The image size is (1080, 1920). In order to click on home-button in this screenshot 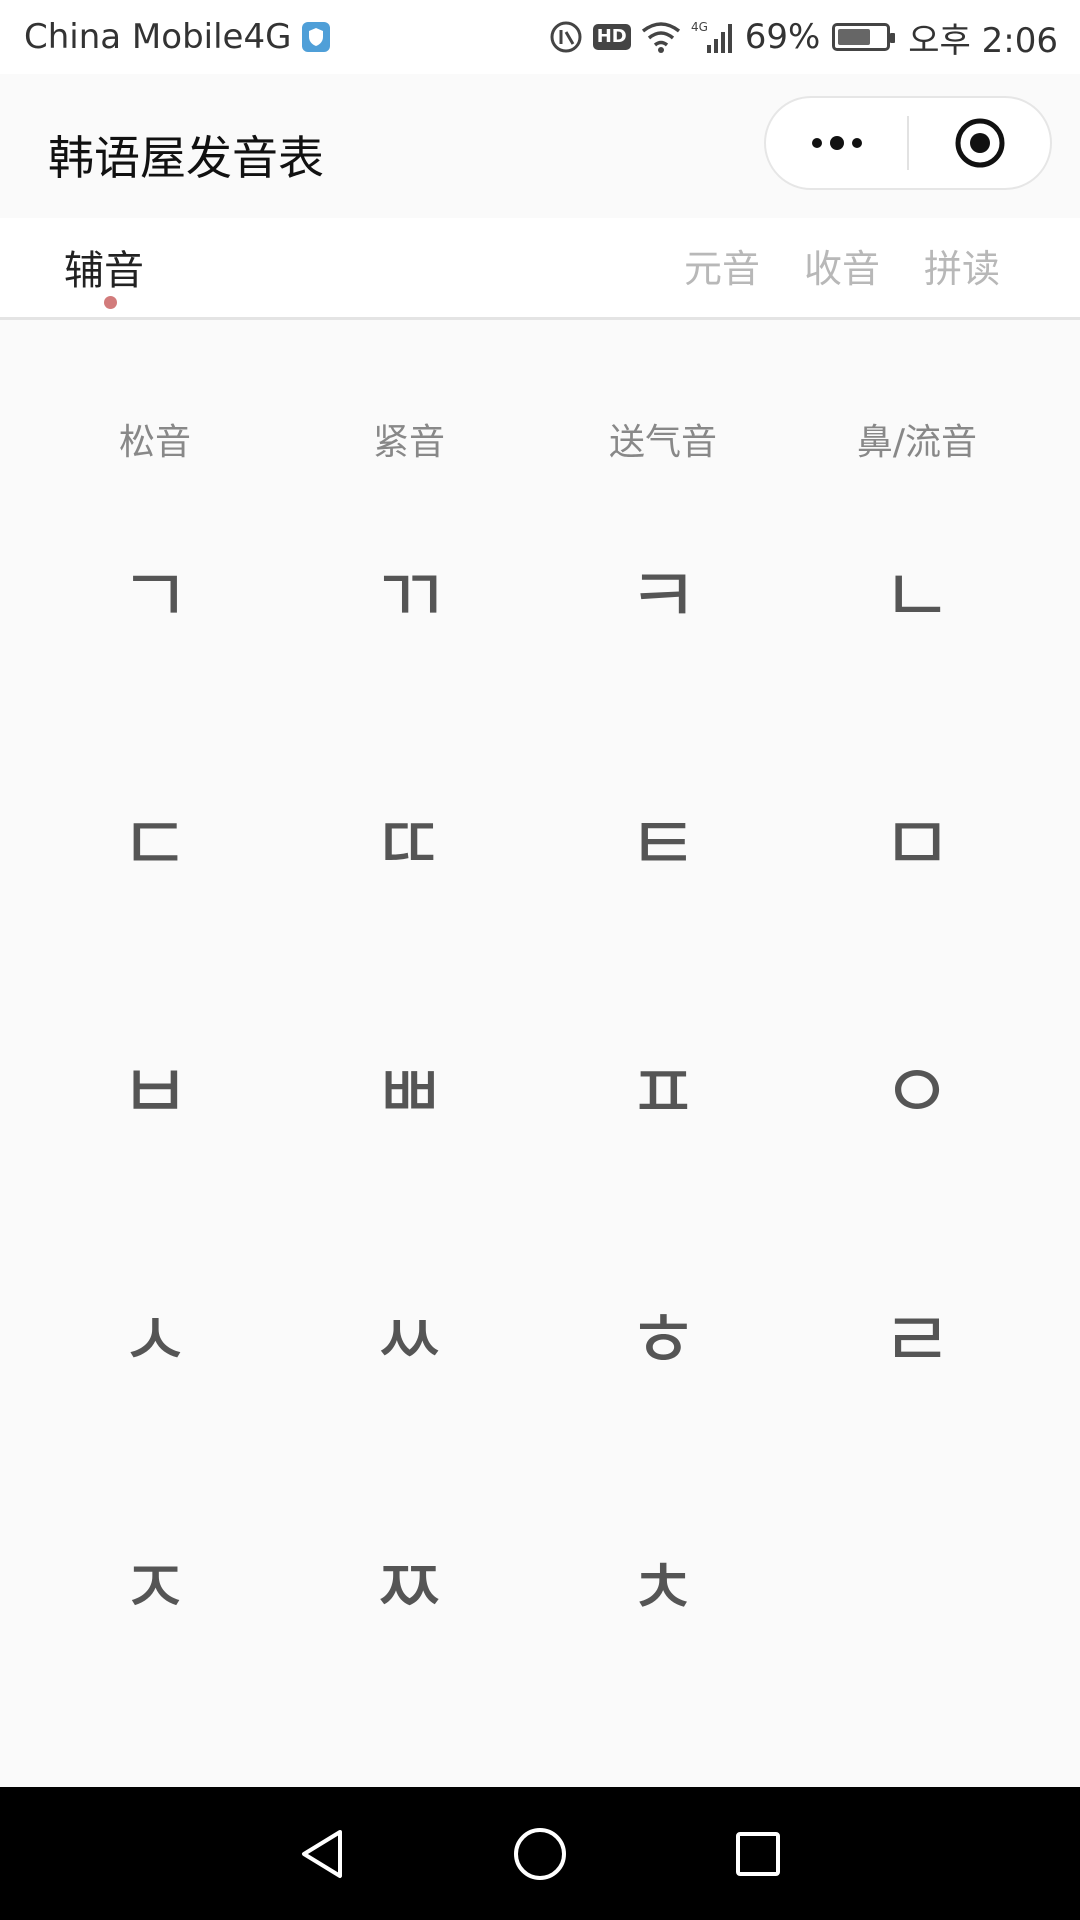, I will do `click(540, 1854)`.